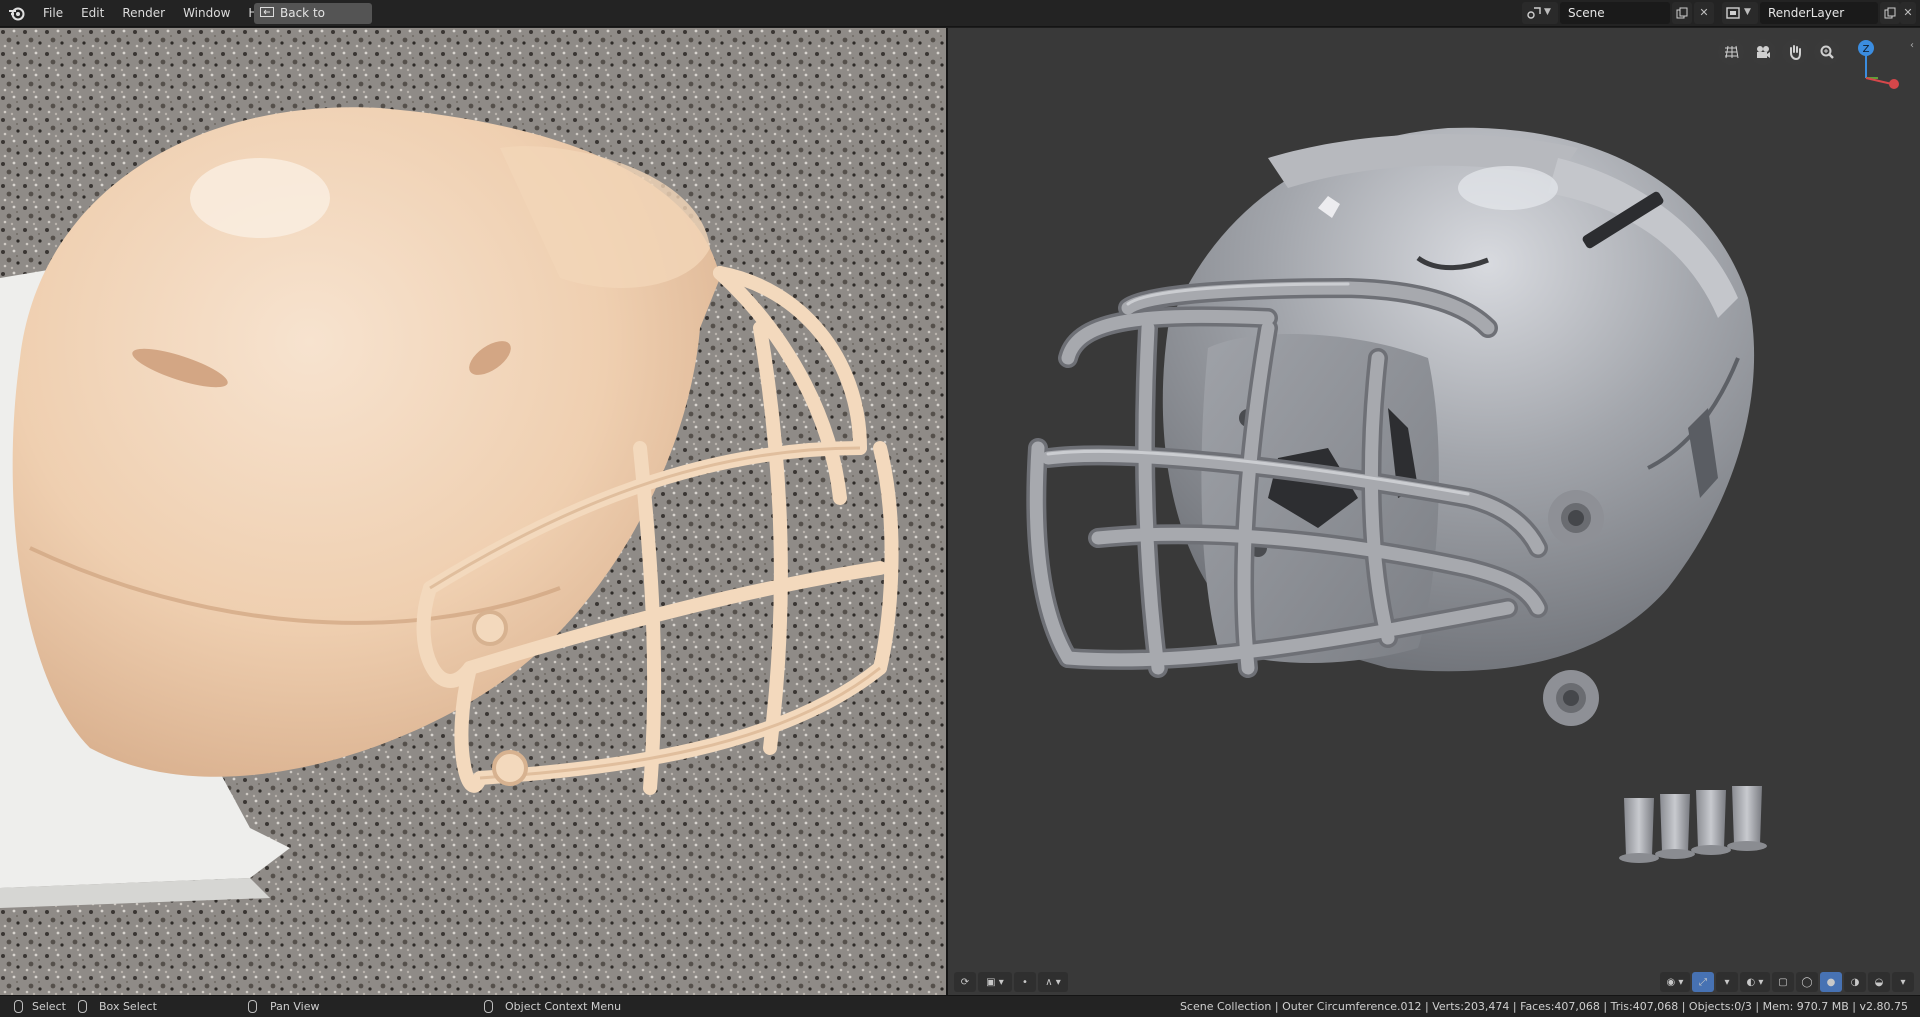 The image size is (1920, 1017). What do you see at coordinates (488, 1006) in the screenshot?
I see `mouse-right-icon` at bounding box center [488, 1006].